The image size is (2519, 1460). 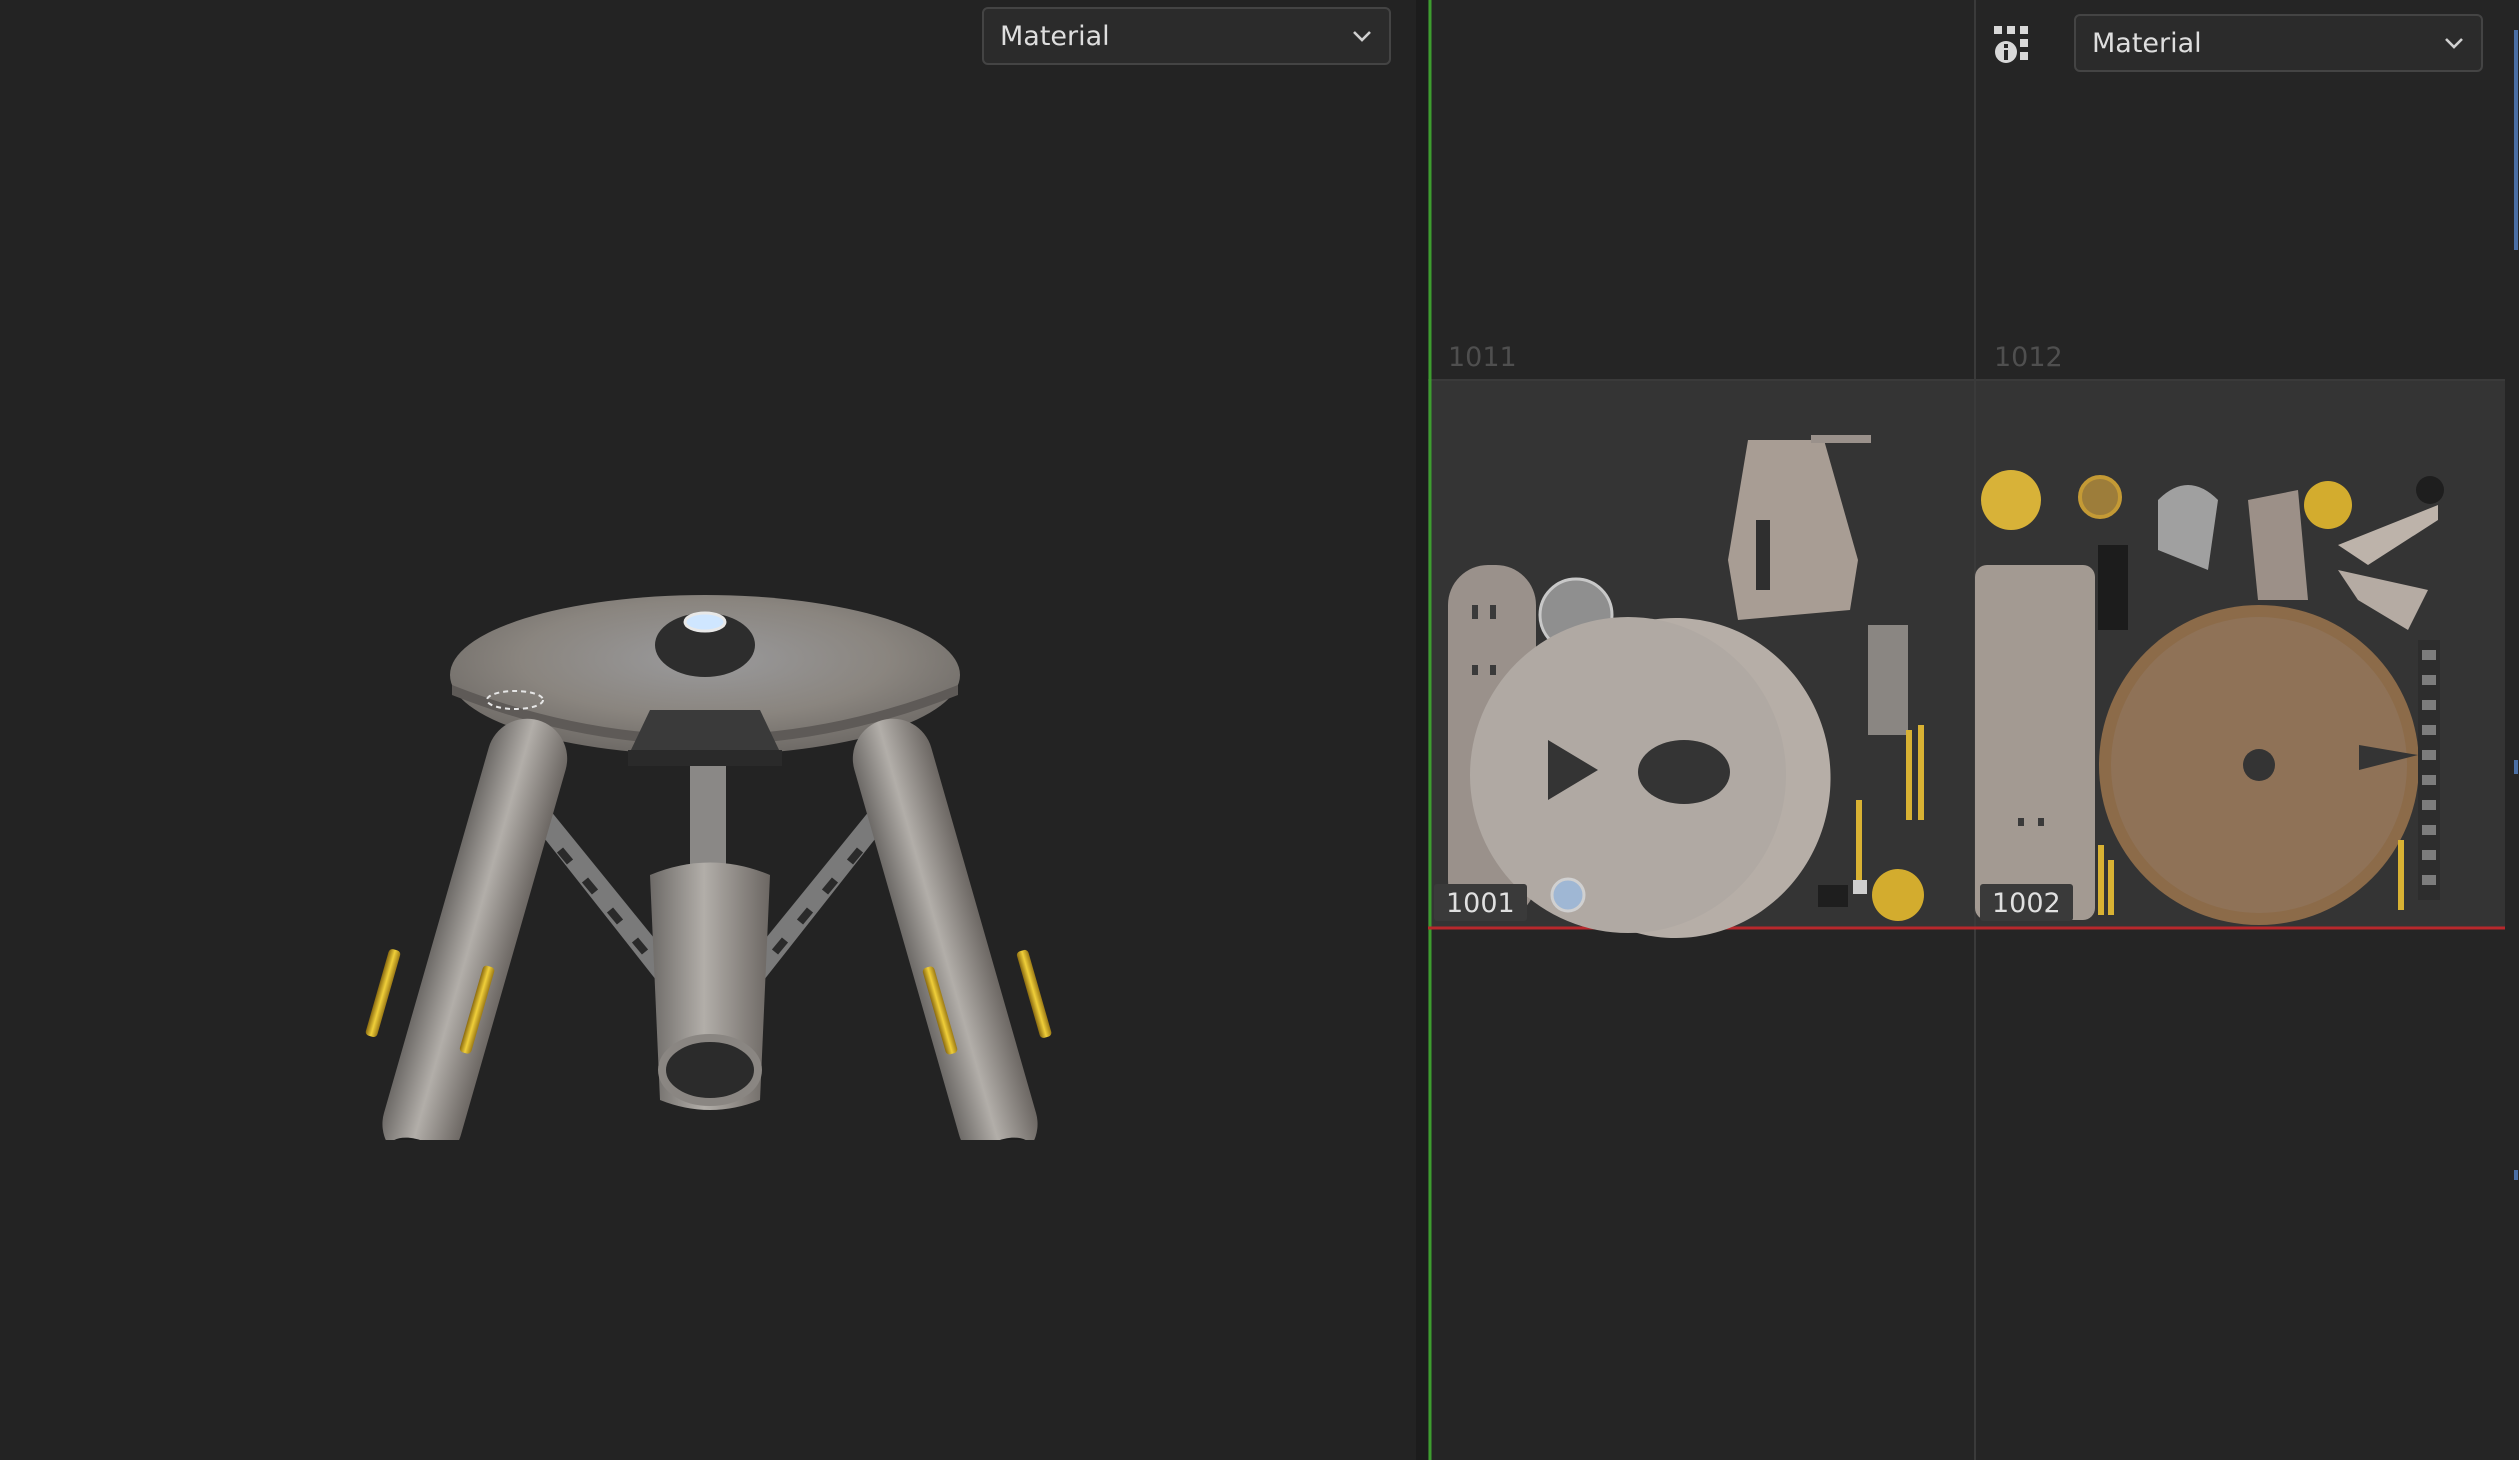 I want to click on grid-info-icon, so click(x=2011, y=44).